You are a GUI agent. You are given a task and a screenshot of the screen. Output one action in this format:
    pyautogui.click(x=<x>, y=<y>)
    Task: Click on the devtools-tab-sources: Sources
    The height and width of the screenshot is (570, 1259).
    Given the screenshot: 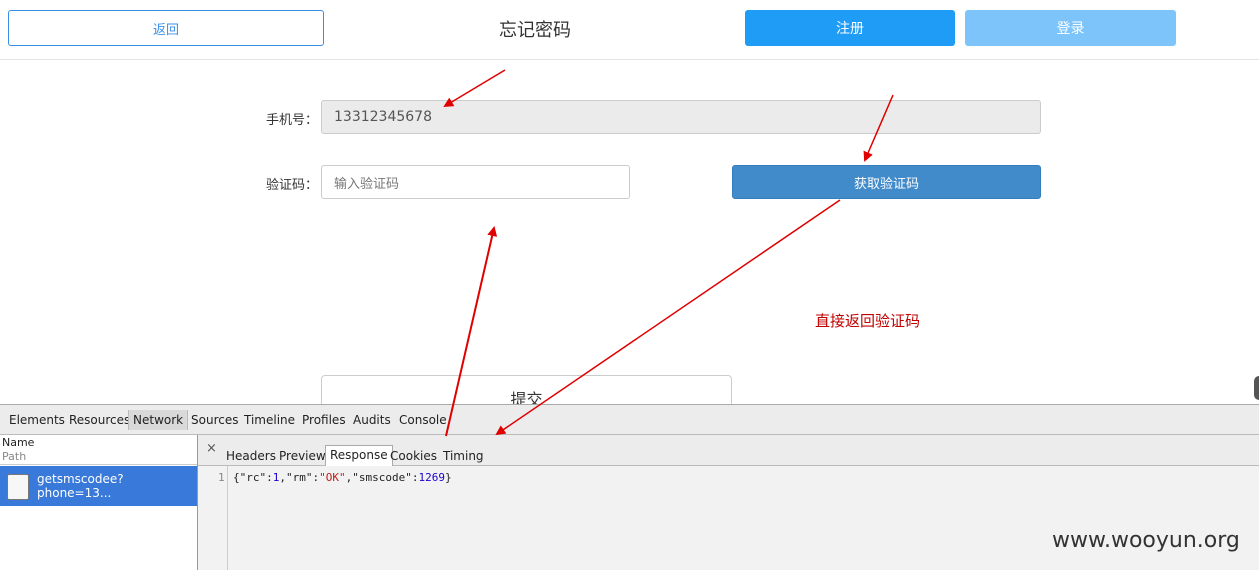 What is the action you would take?
    pyautogui.click(x=214, y=420)
    